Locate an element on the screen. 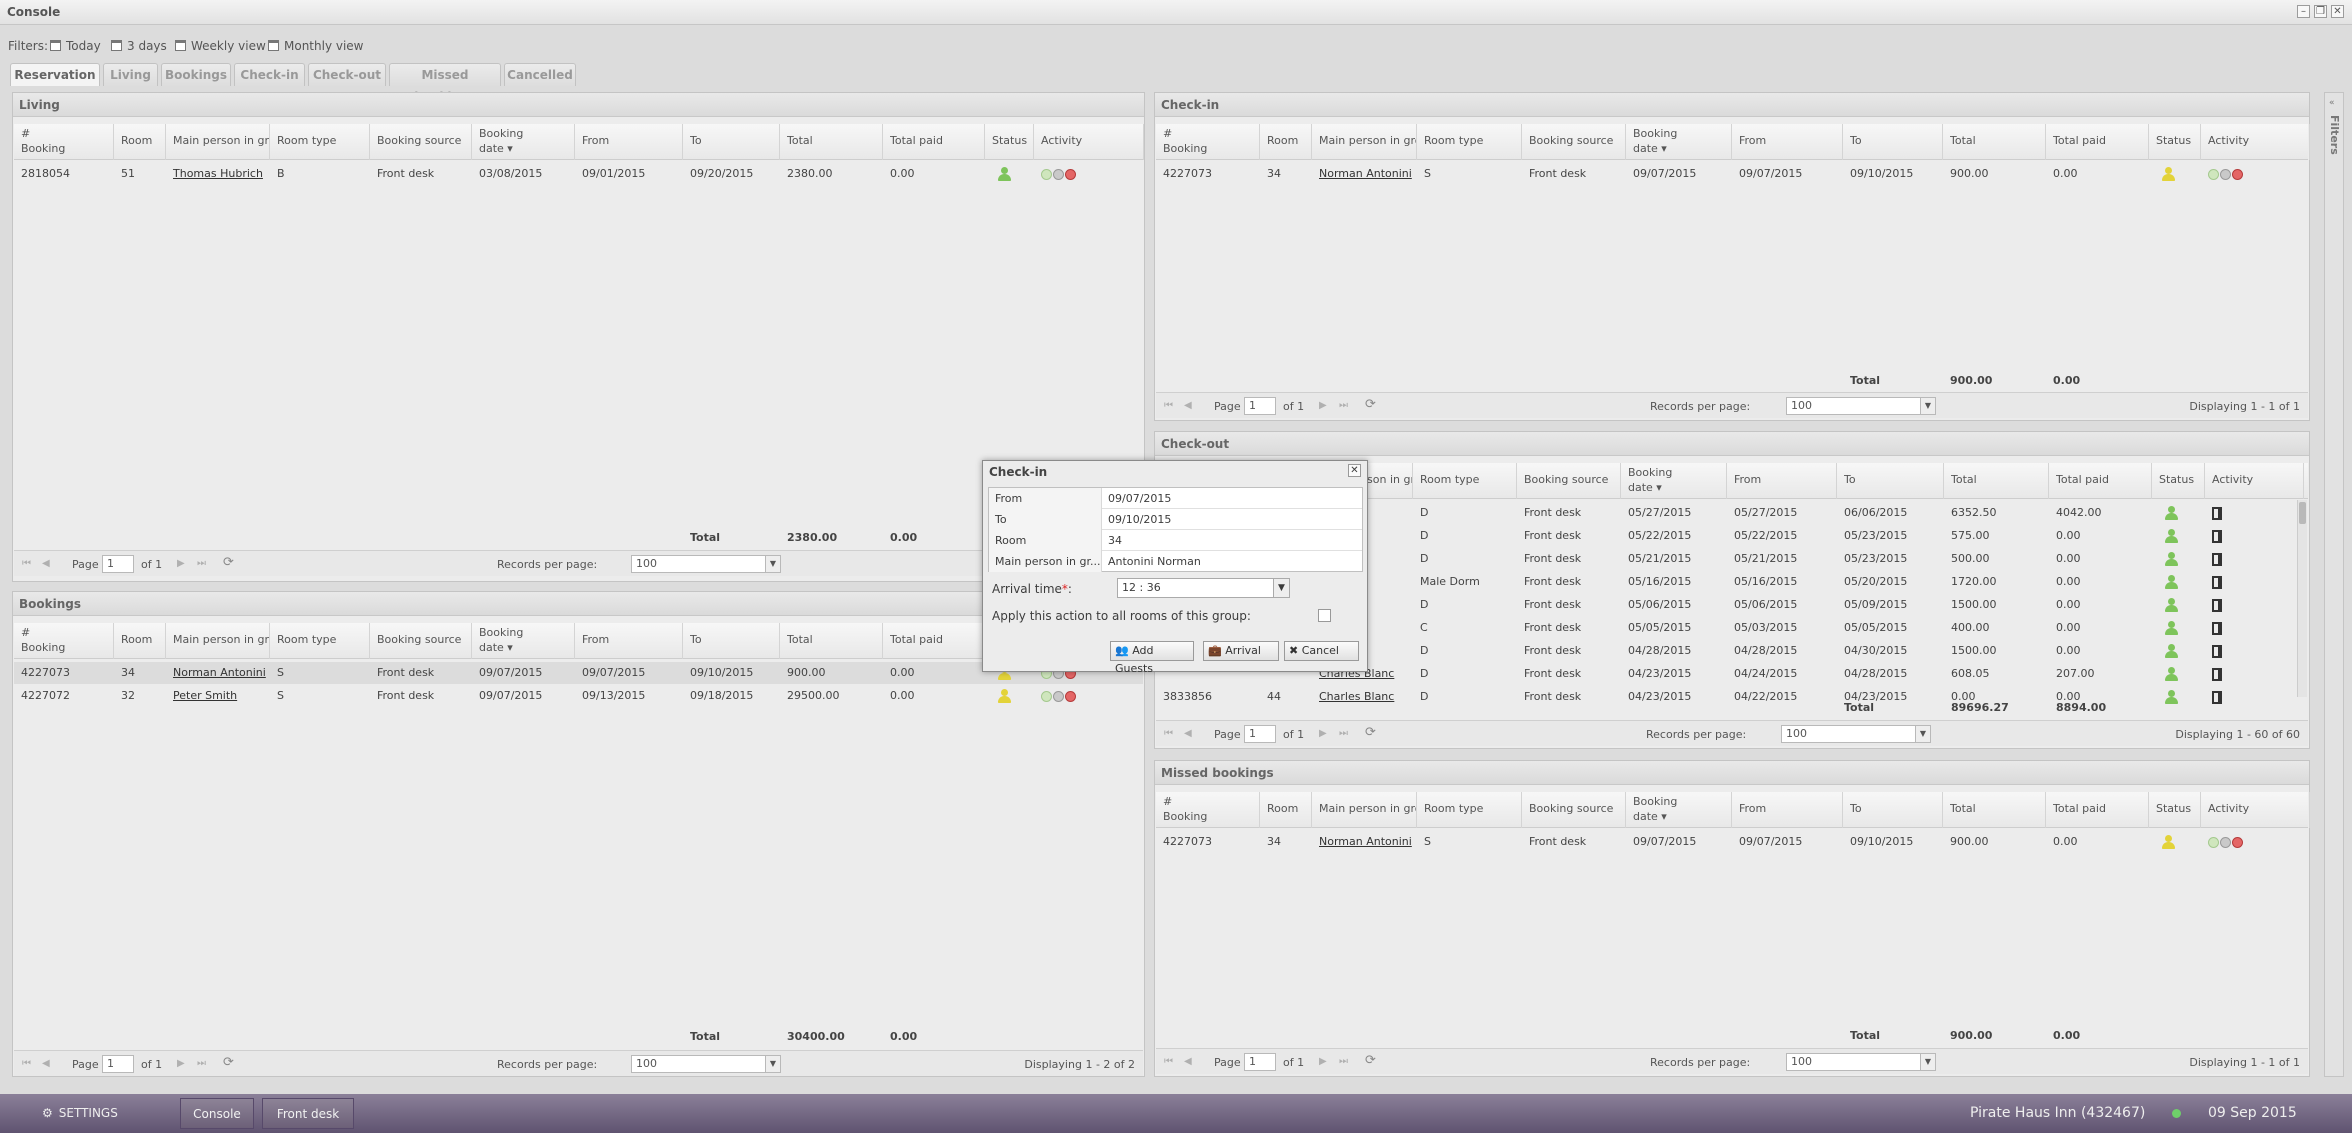  tab-missed-bookings: Missed bookings is located at coordinates (445, 83).